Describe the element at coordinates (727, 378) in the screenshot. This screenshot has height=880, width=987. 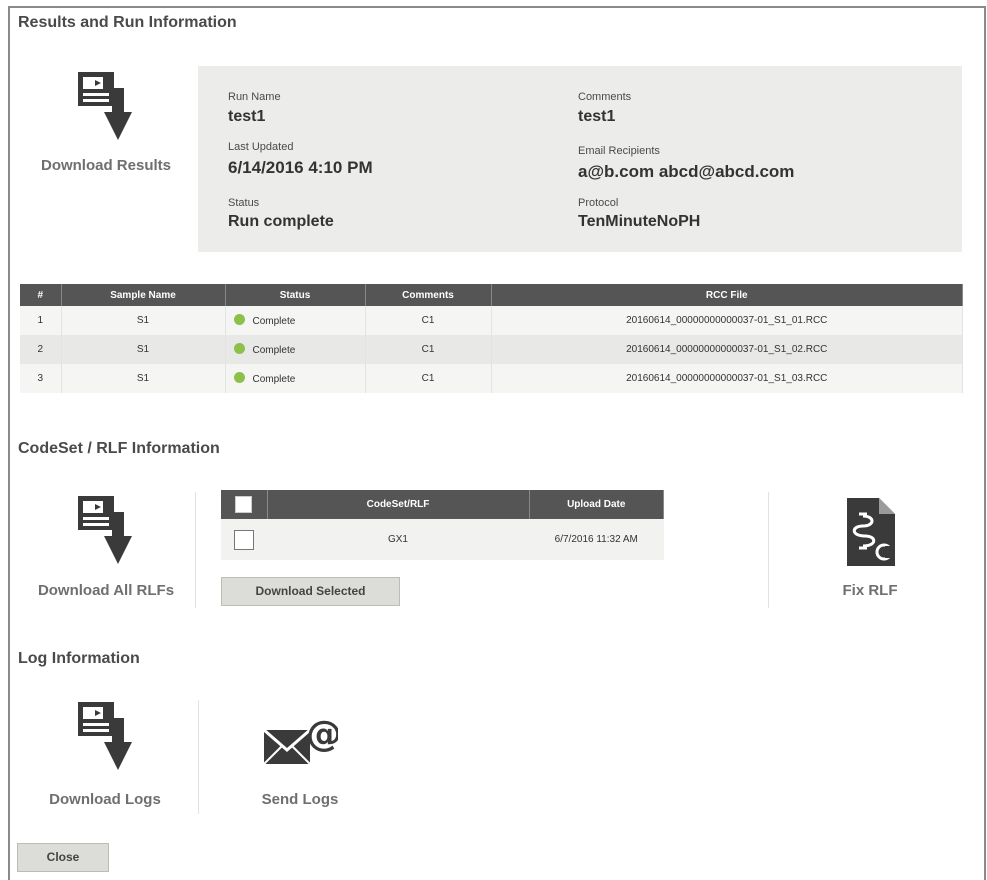
I see `row-rcc-file: 20160614_00000000000037-01_S1_03.RCC` at that location.